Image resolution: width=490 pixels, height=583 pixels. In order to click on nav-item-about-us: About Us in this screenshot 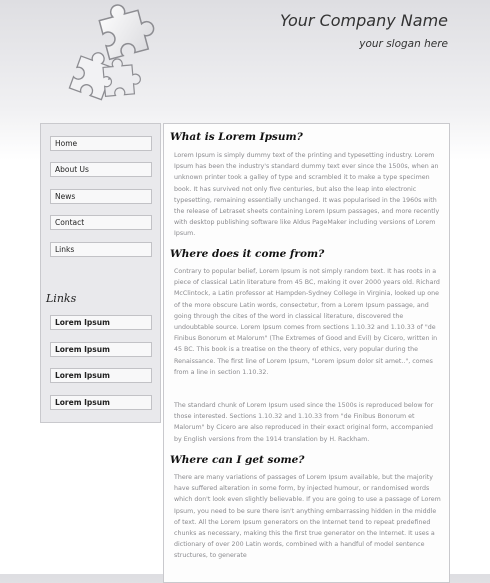, I will do `click(101, 169)`.